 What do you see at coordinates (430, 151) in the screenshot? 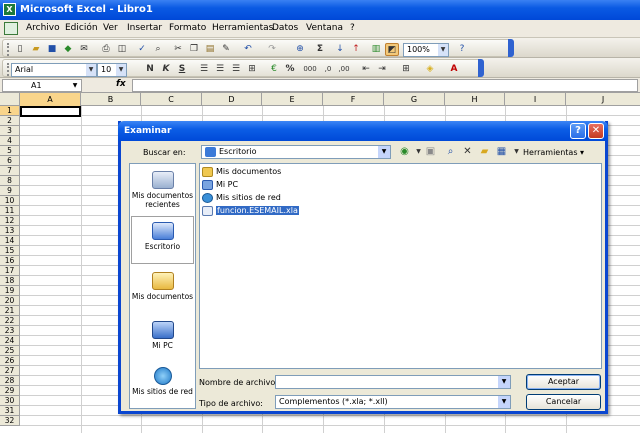
I see `up-folder-icon: ▣` at bounding box center [430, 151].